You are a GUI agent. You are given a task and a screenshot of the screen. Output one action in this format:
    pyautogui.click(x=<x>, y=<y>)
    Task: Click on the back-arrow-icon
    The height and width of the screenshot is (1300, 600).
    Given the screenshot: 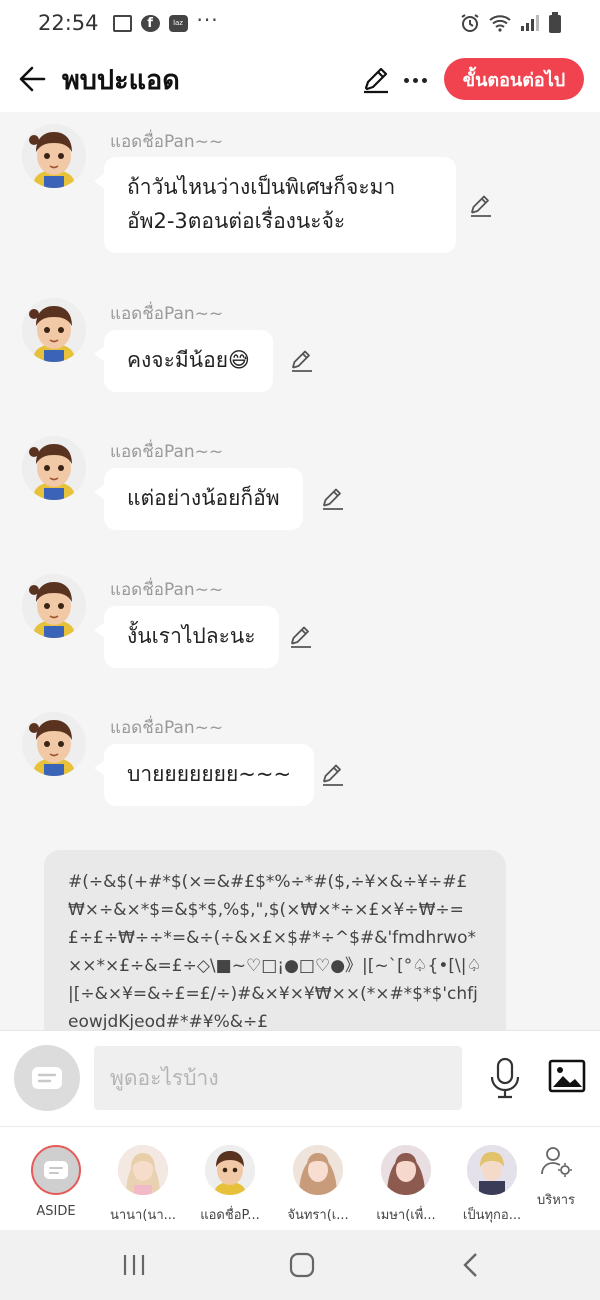 What is the action you would take?
    pyautogui.click(x=32, y=79)
    